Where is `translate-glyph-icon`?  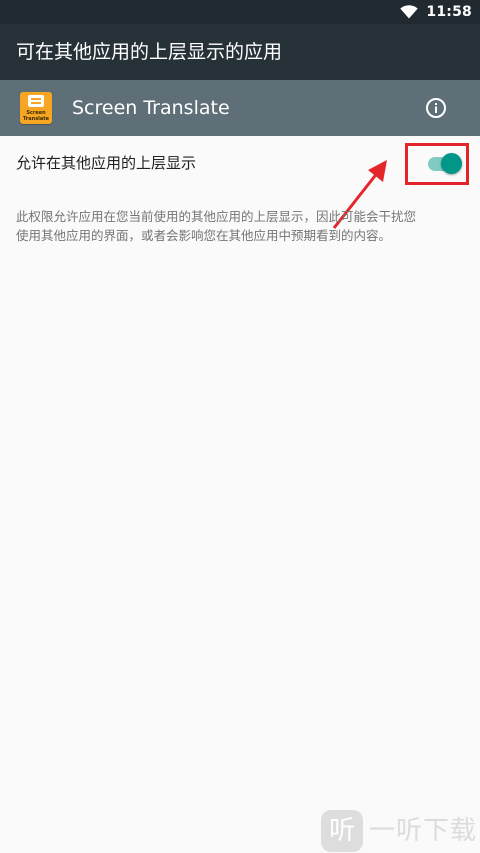
translate-glyph-icon is located at coordinates (36, 101).